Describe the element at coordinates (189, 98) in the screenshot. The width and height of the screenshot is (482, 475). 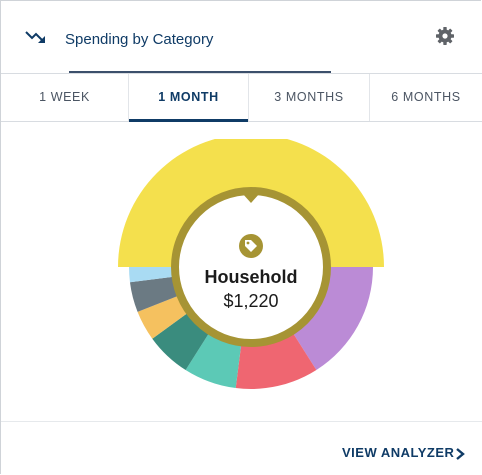
I see `tab-1-month: 1 MONTH` at that location.